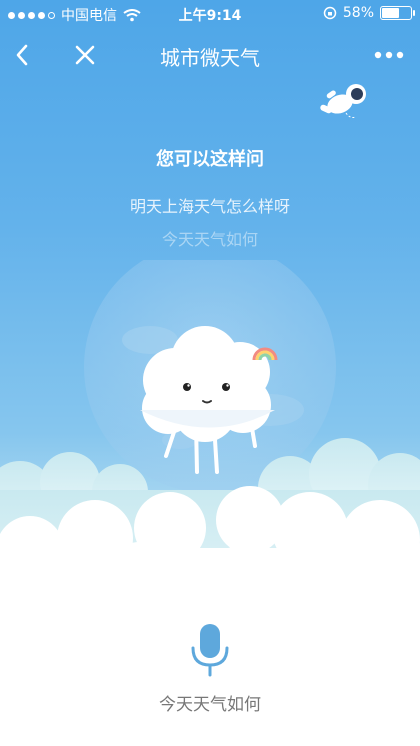 This screenshot has height=746, width=420. I want to click on more-dots-icon, so click(389, 55).